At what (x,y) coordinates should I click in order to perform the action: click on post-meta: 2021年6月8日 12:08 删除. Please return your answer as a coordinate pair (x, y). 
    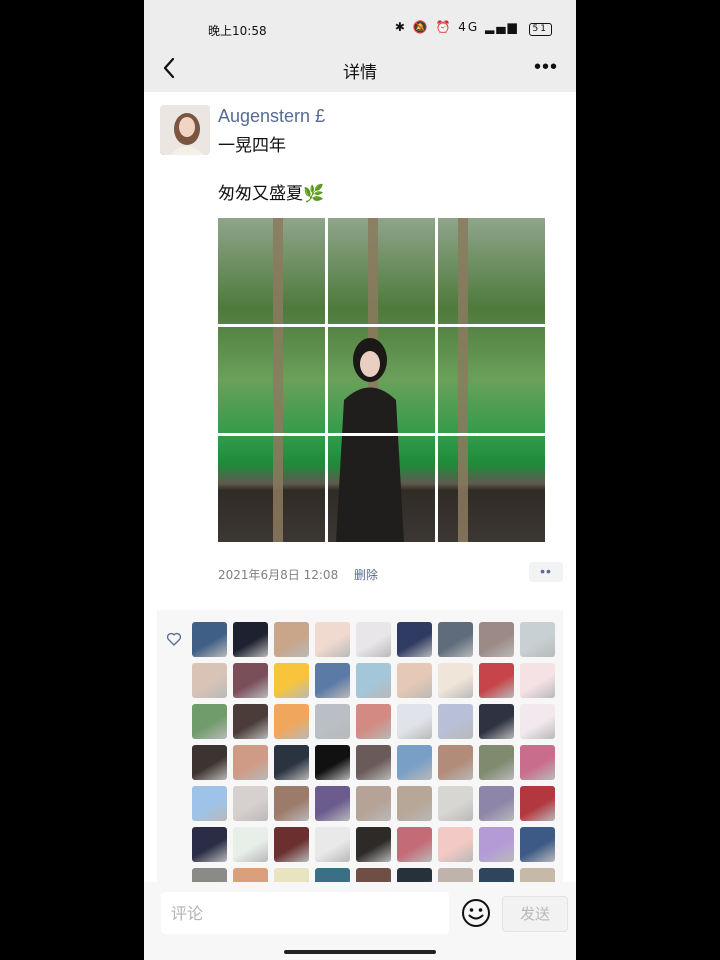
    Looking at the image, I should click on (298, 574).